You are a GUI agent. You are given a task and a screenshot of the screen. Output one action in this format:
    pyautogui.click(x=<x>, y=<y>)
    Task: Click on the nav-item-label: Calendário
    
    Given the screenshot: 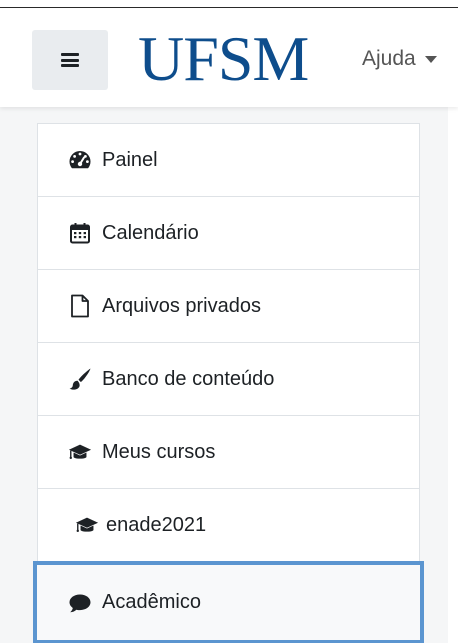 What is the action you would take?
    pyautogui.click(x=150, y=232)
    